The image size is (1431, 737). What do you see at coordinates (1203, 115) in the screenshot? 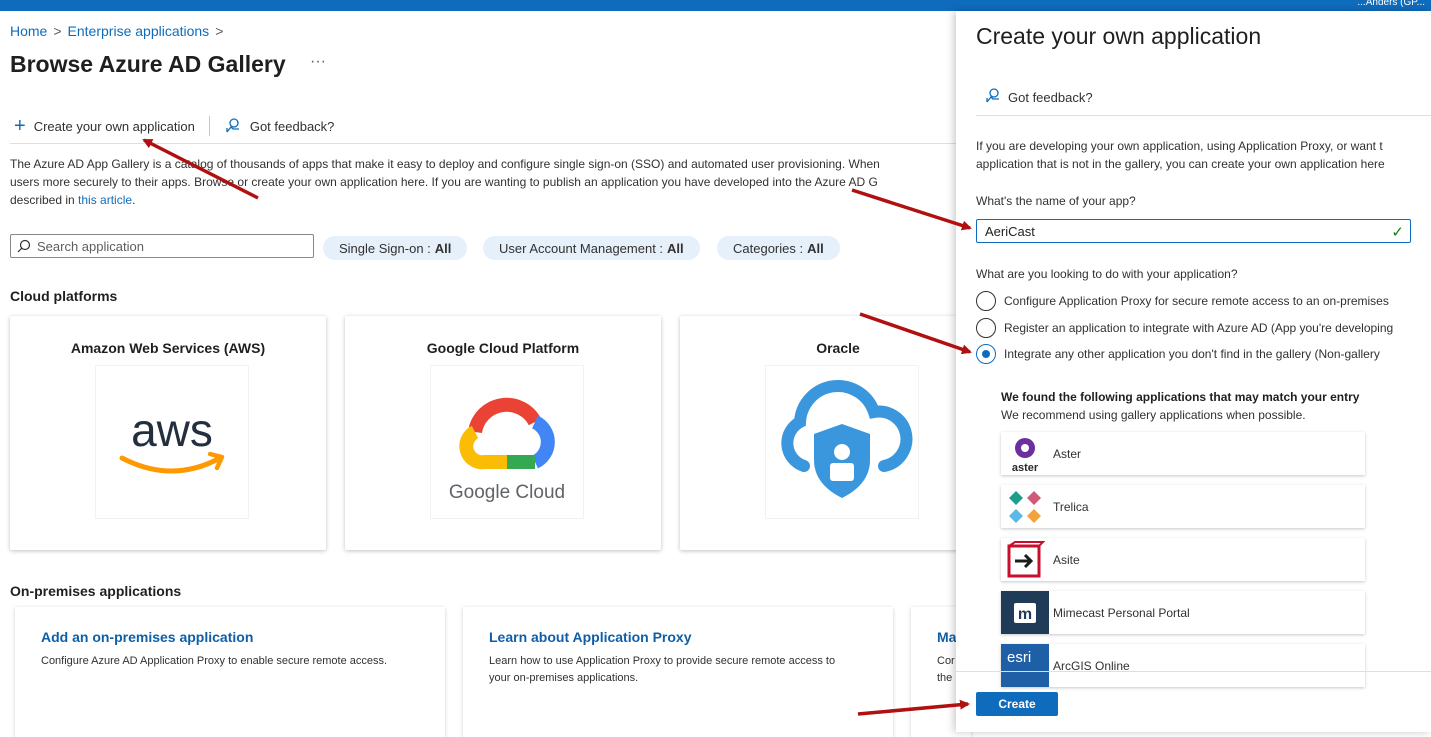
I see `panel-divider` at bounding box center [1203, 115].